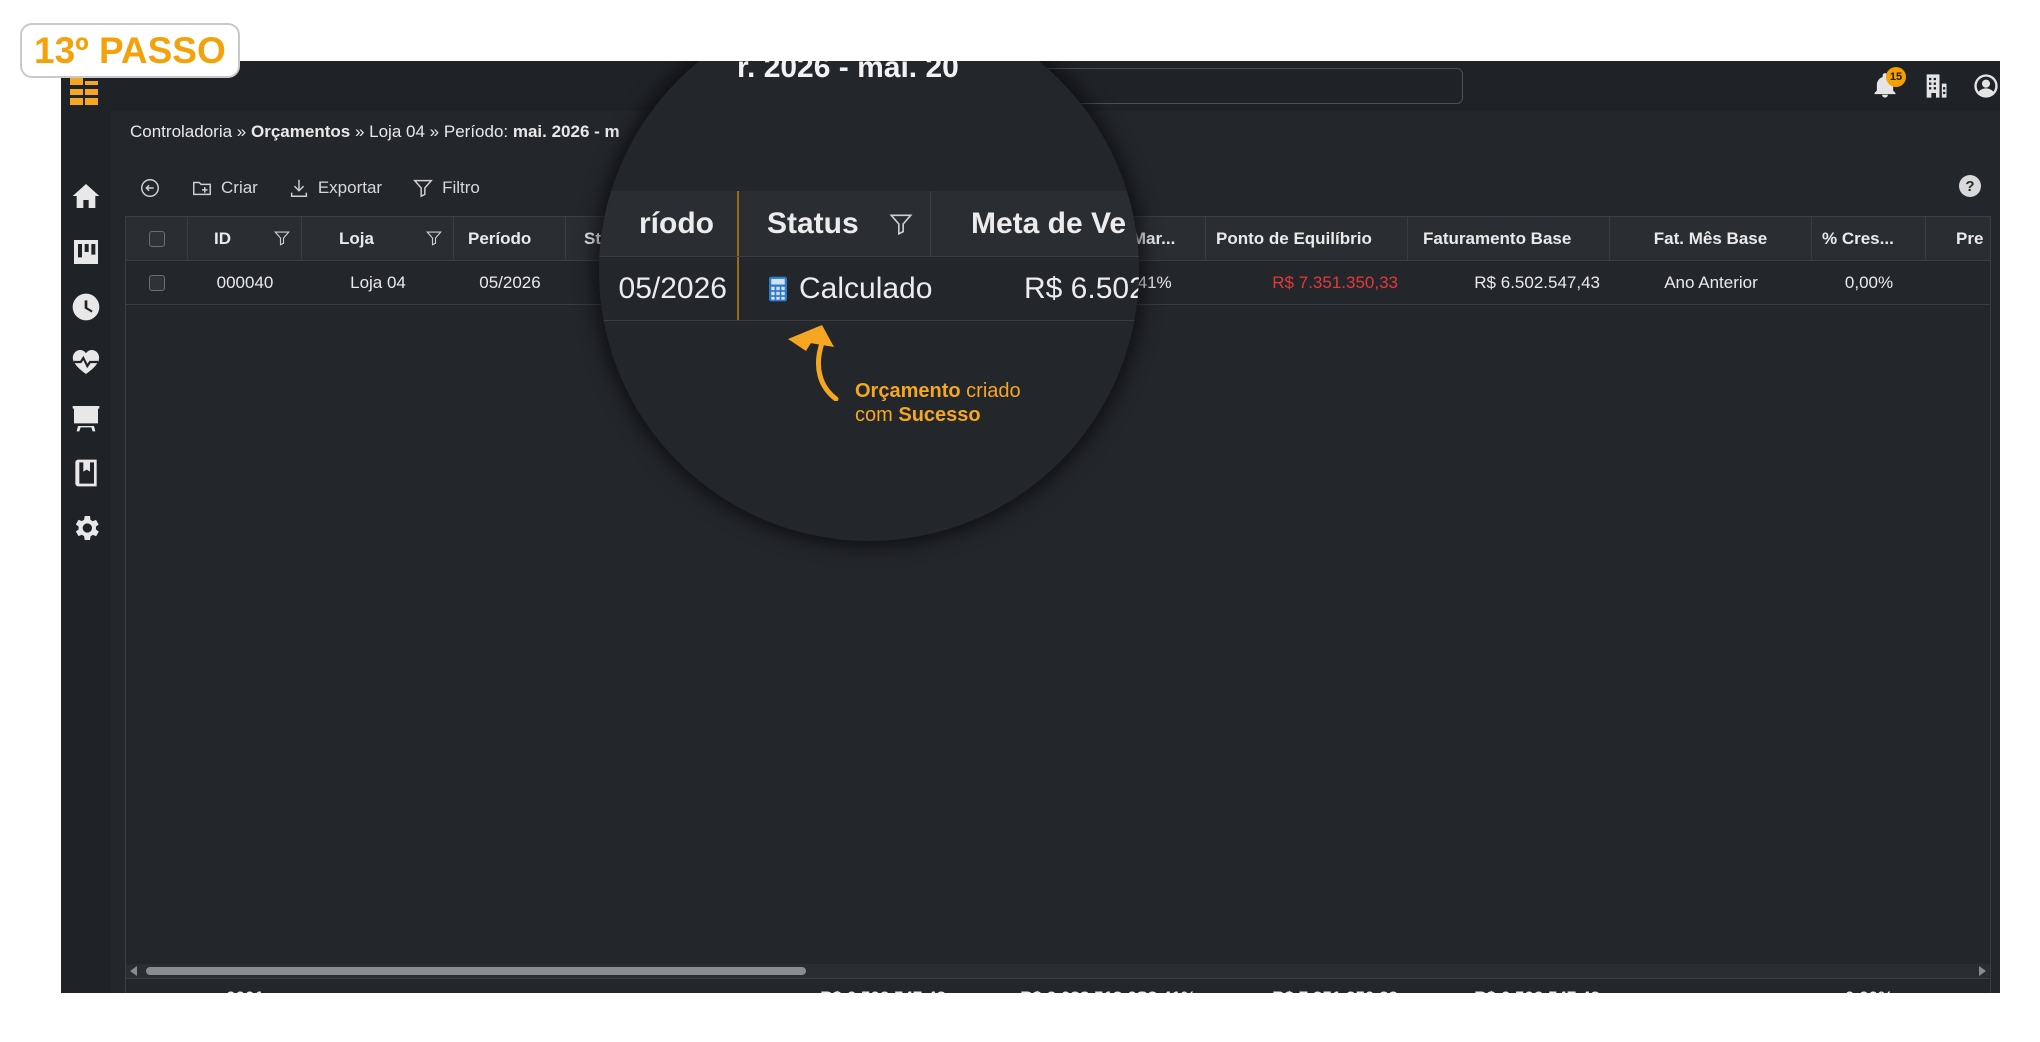 The width and height of the screenshot is (2040, 1042). What do you see at coordinates (510, 238) in the screenshot?
I see `col-header-period: Período` at bounding box center [510, 238].